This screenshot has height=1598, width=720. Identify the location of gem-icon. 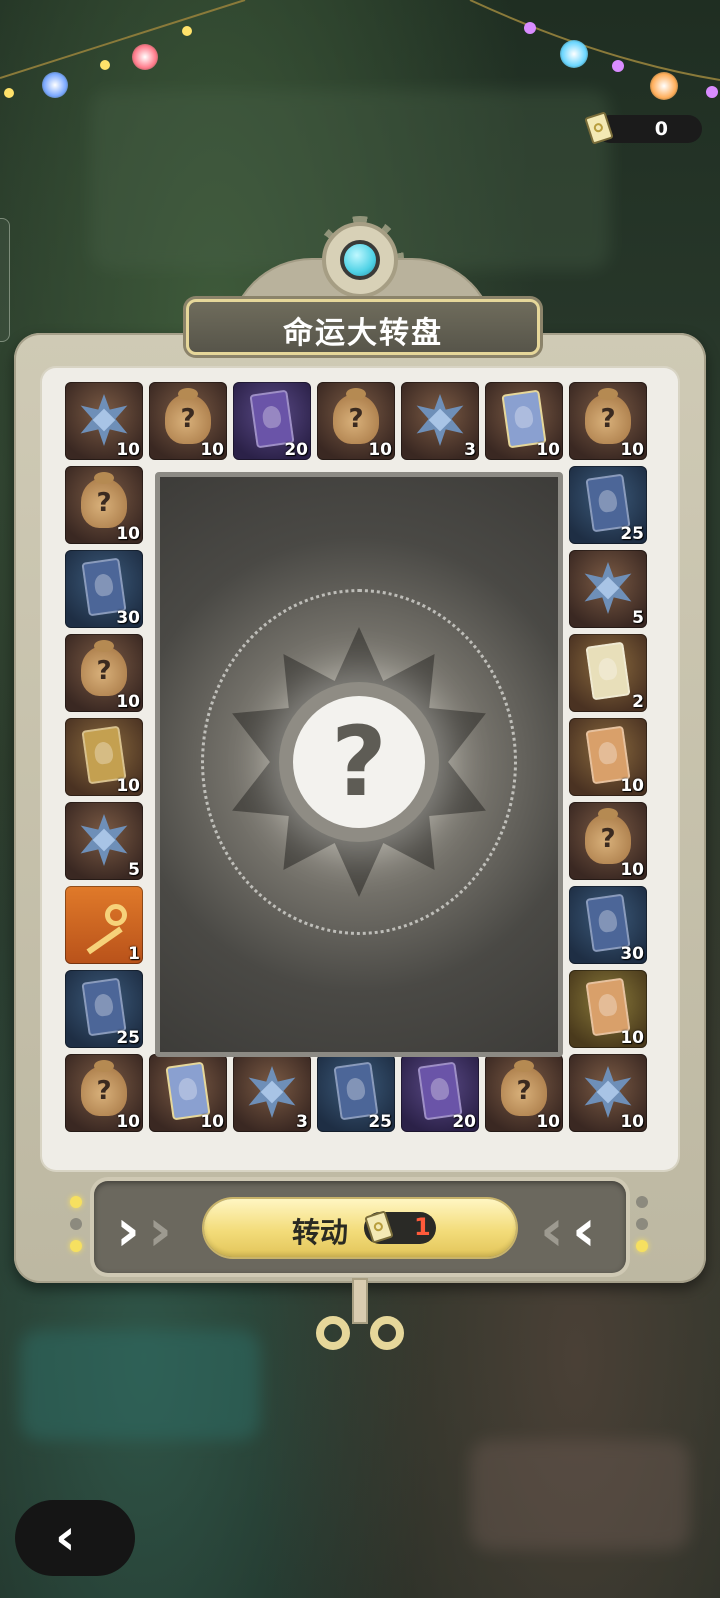
(360, 260).